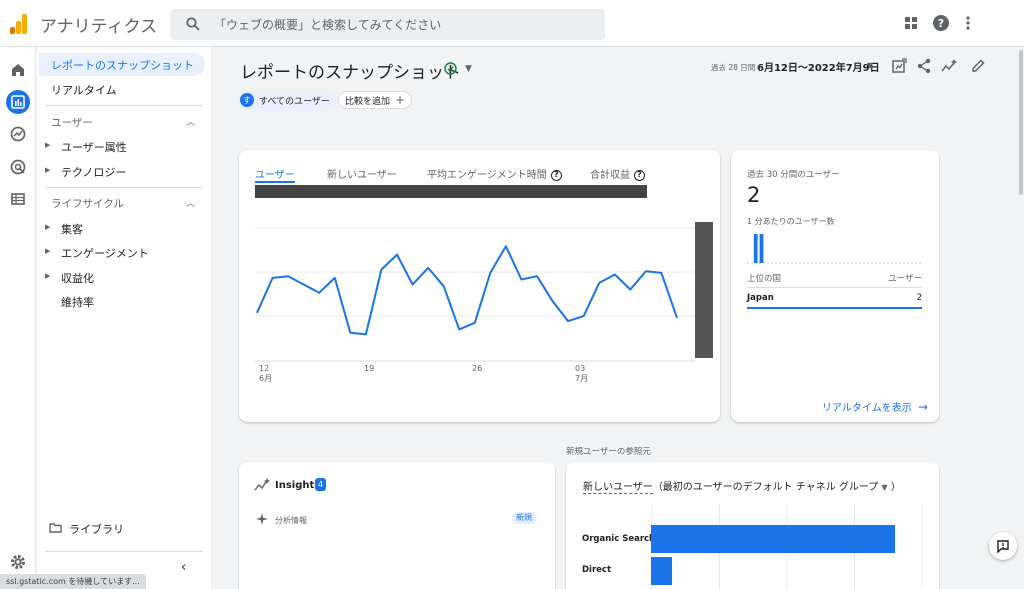 Image resolution: width=1024 pixels, height=589 pixels. I want to click on arrow-right-icon: →, so click(922, 407).